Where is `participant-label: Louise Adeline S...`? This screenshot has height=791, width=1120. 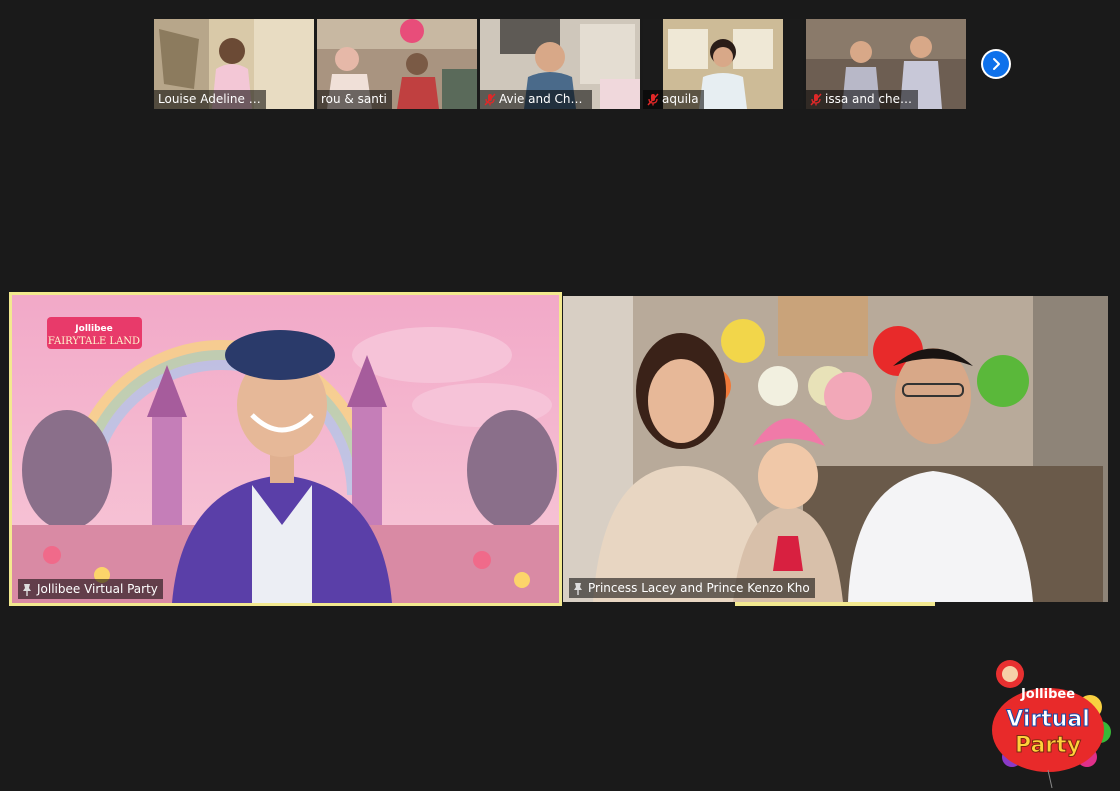
participant-label: Louise Adeline S... is located at coordinates (210, 99).